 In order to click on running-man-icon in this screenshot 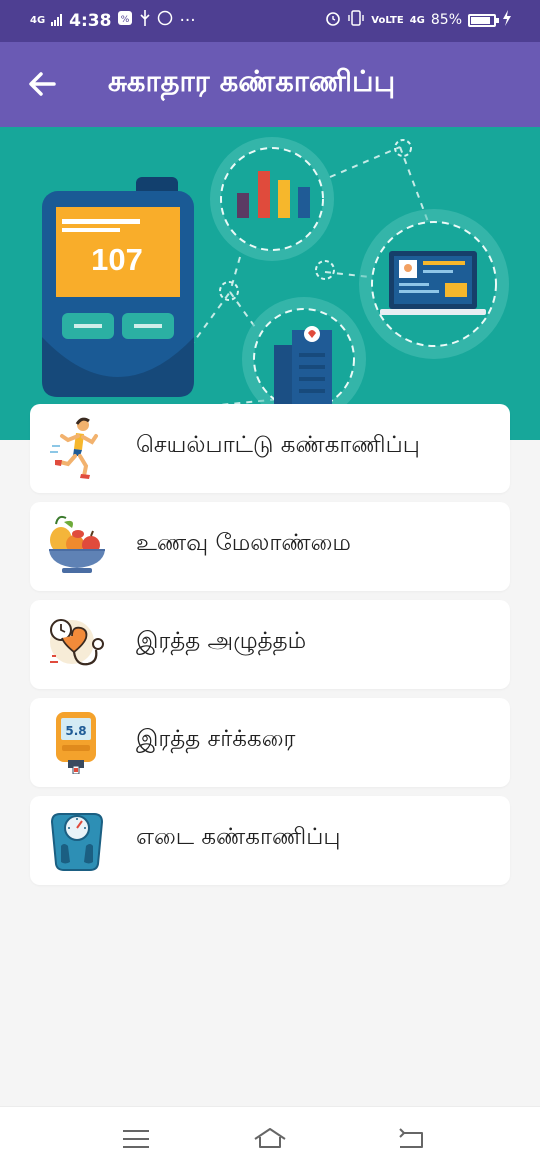, I will do `click(77, 448)`.